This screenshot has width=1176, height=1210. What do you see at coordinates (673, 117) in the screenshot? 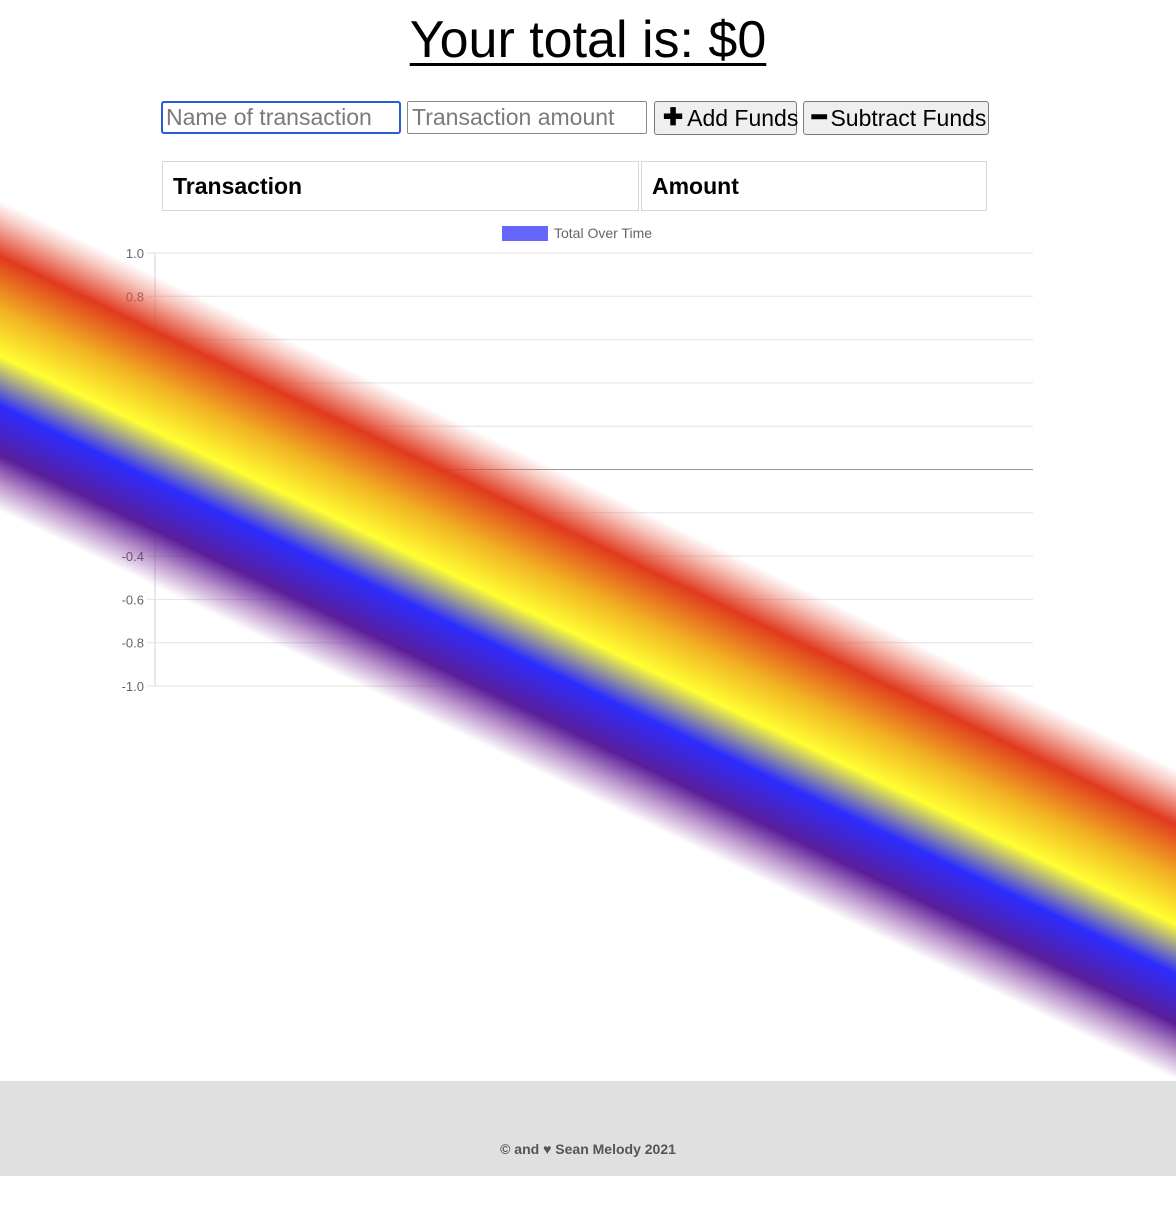
I see `plus-icon: ✚` at bounding box center [673, 117].